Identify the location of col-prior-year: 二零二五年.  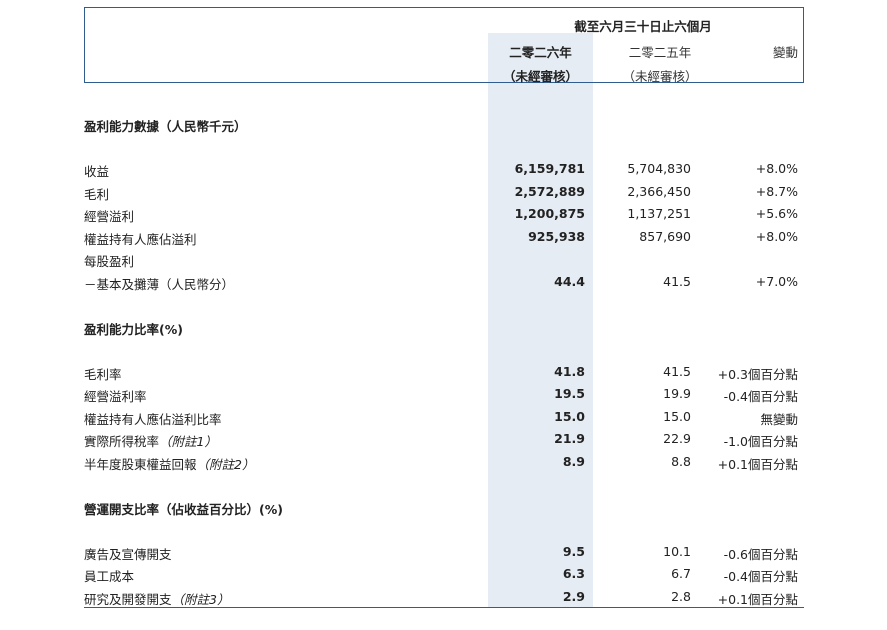
(660, 52).